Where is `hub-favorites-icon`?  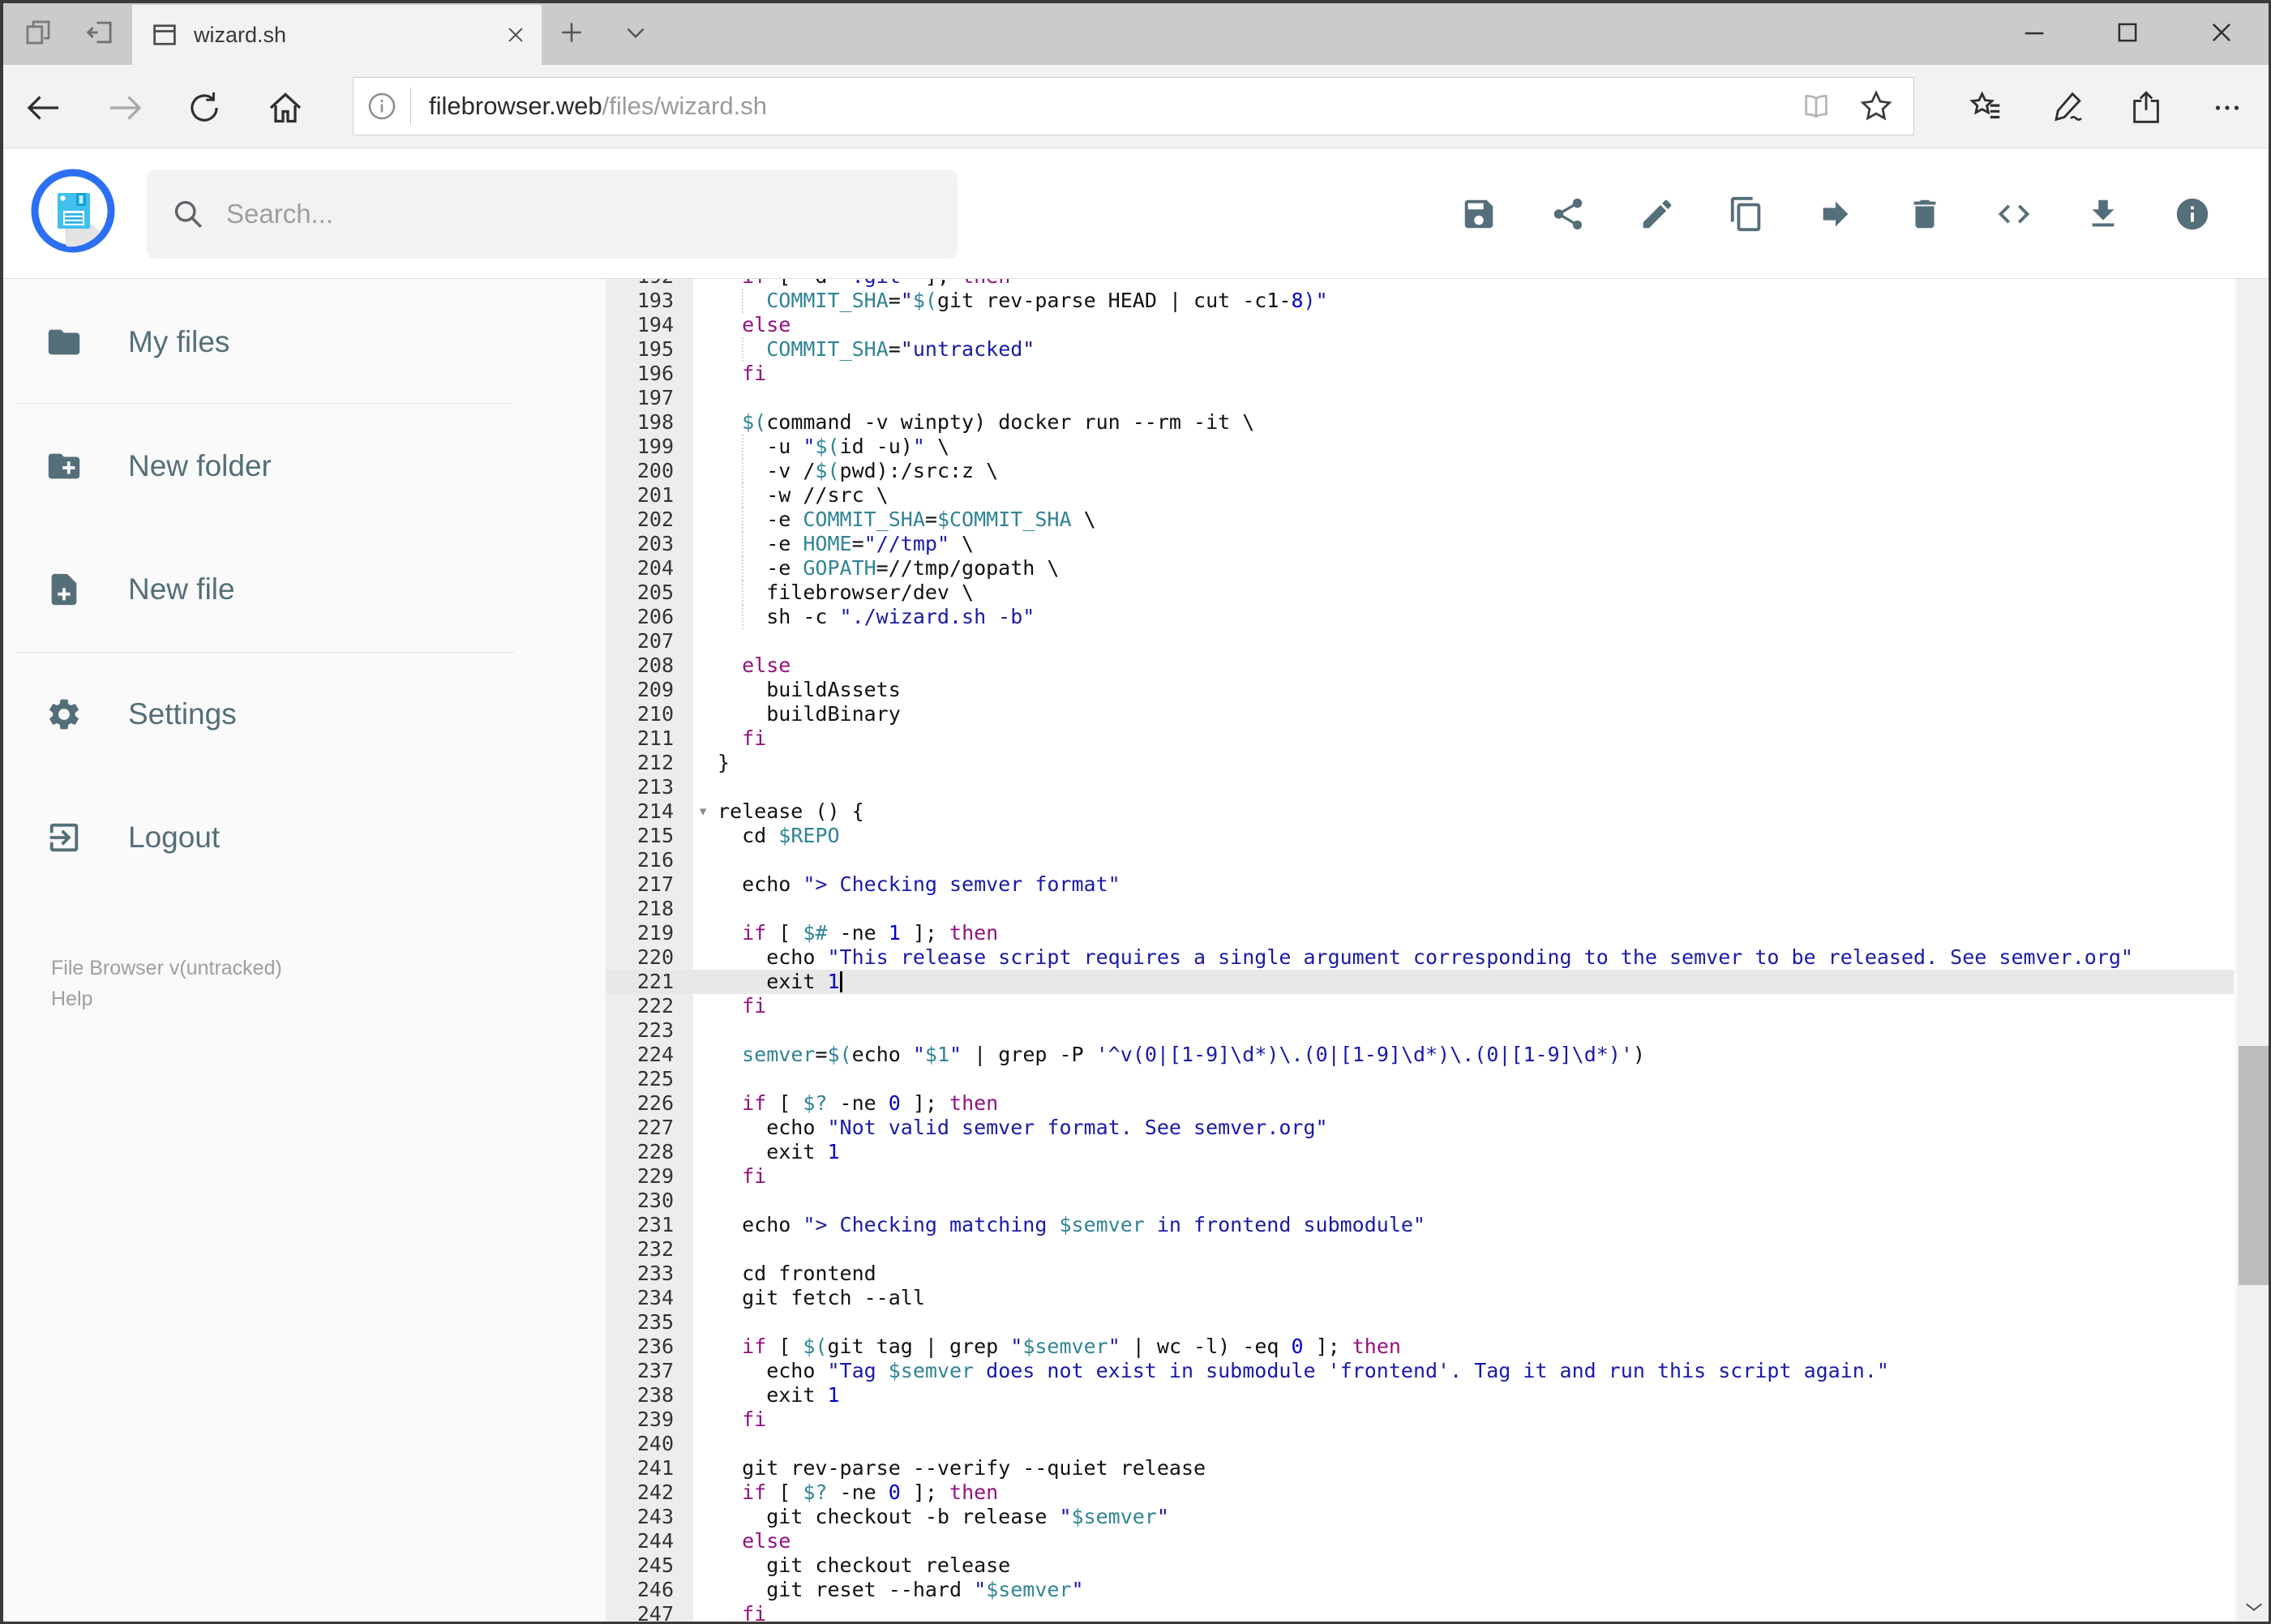 hub-favorites-icon is located at coordinates (1986, 108).